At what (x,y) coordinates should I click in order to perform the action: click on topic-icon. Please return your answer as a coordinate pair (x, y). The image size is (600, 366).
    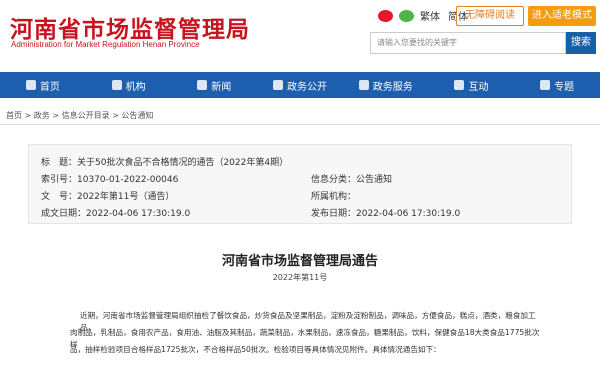
    Looking at the image, I should click on (545, 85).